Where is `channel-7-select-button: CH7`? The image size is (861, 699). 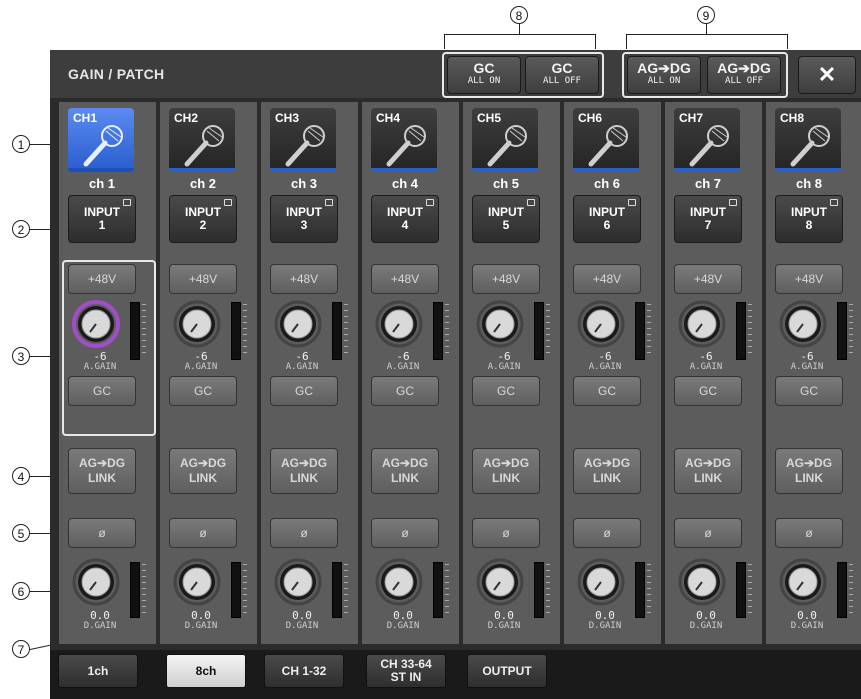
channel-7-select-button: CH7 is located at coordinates (707, 140).